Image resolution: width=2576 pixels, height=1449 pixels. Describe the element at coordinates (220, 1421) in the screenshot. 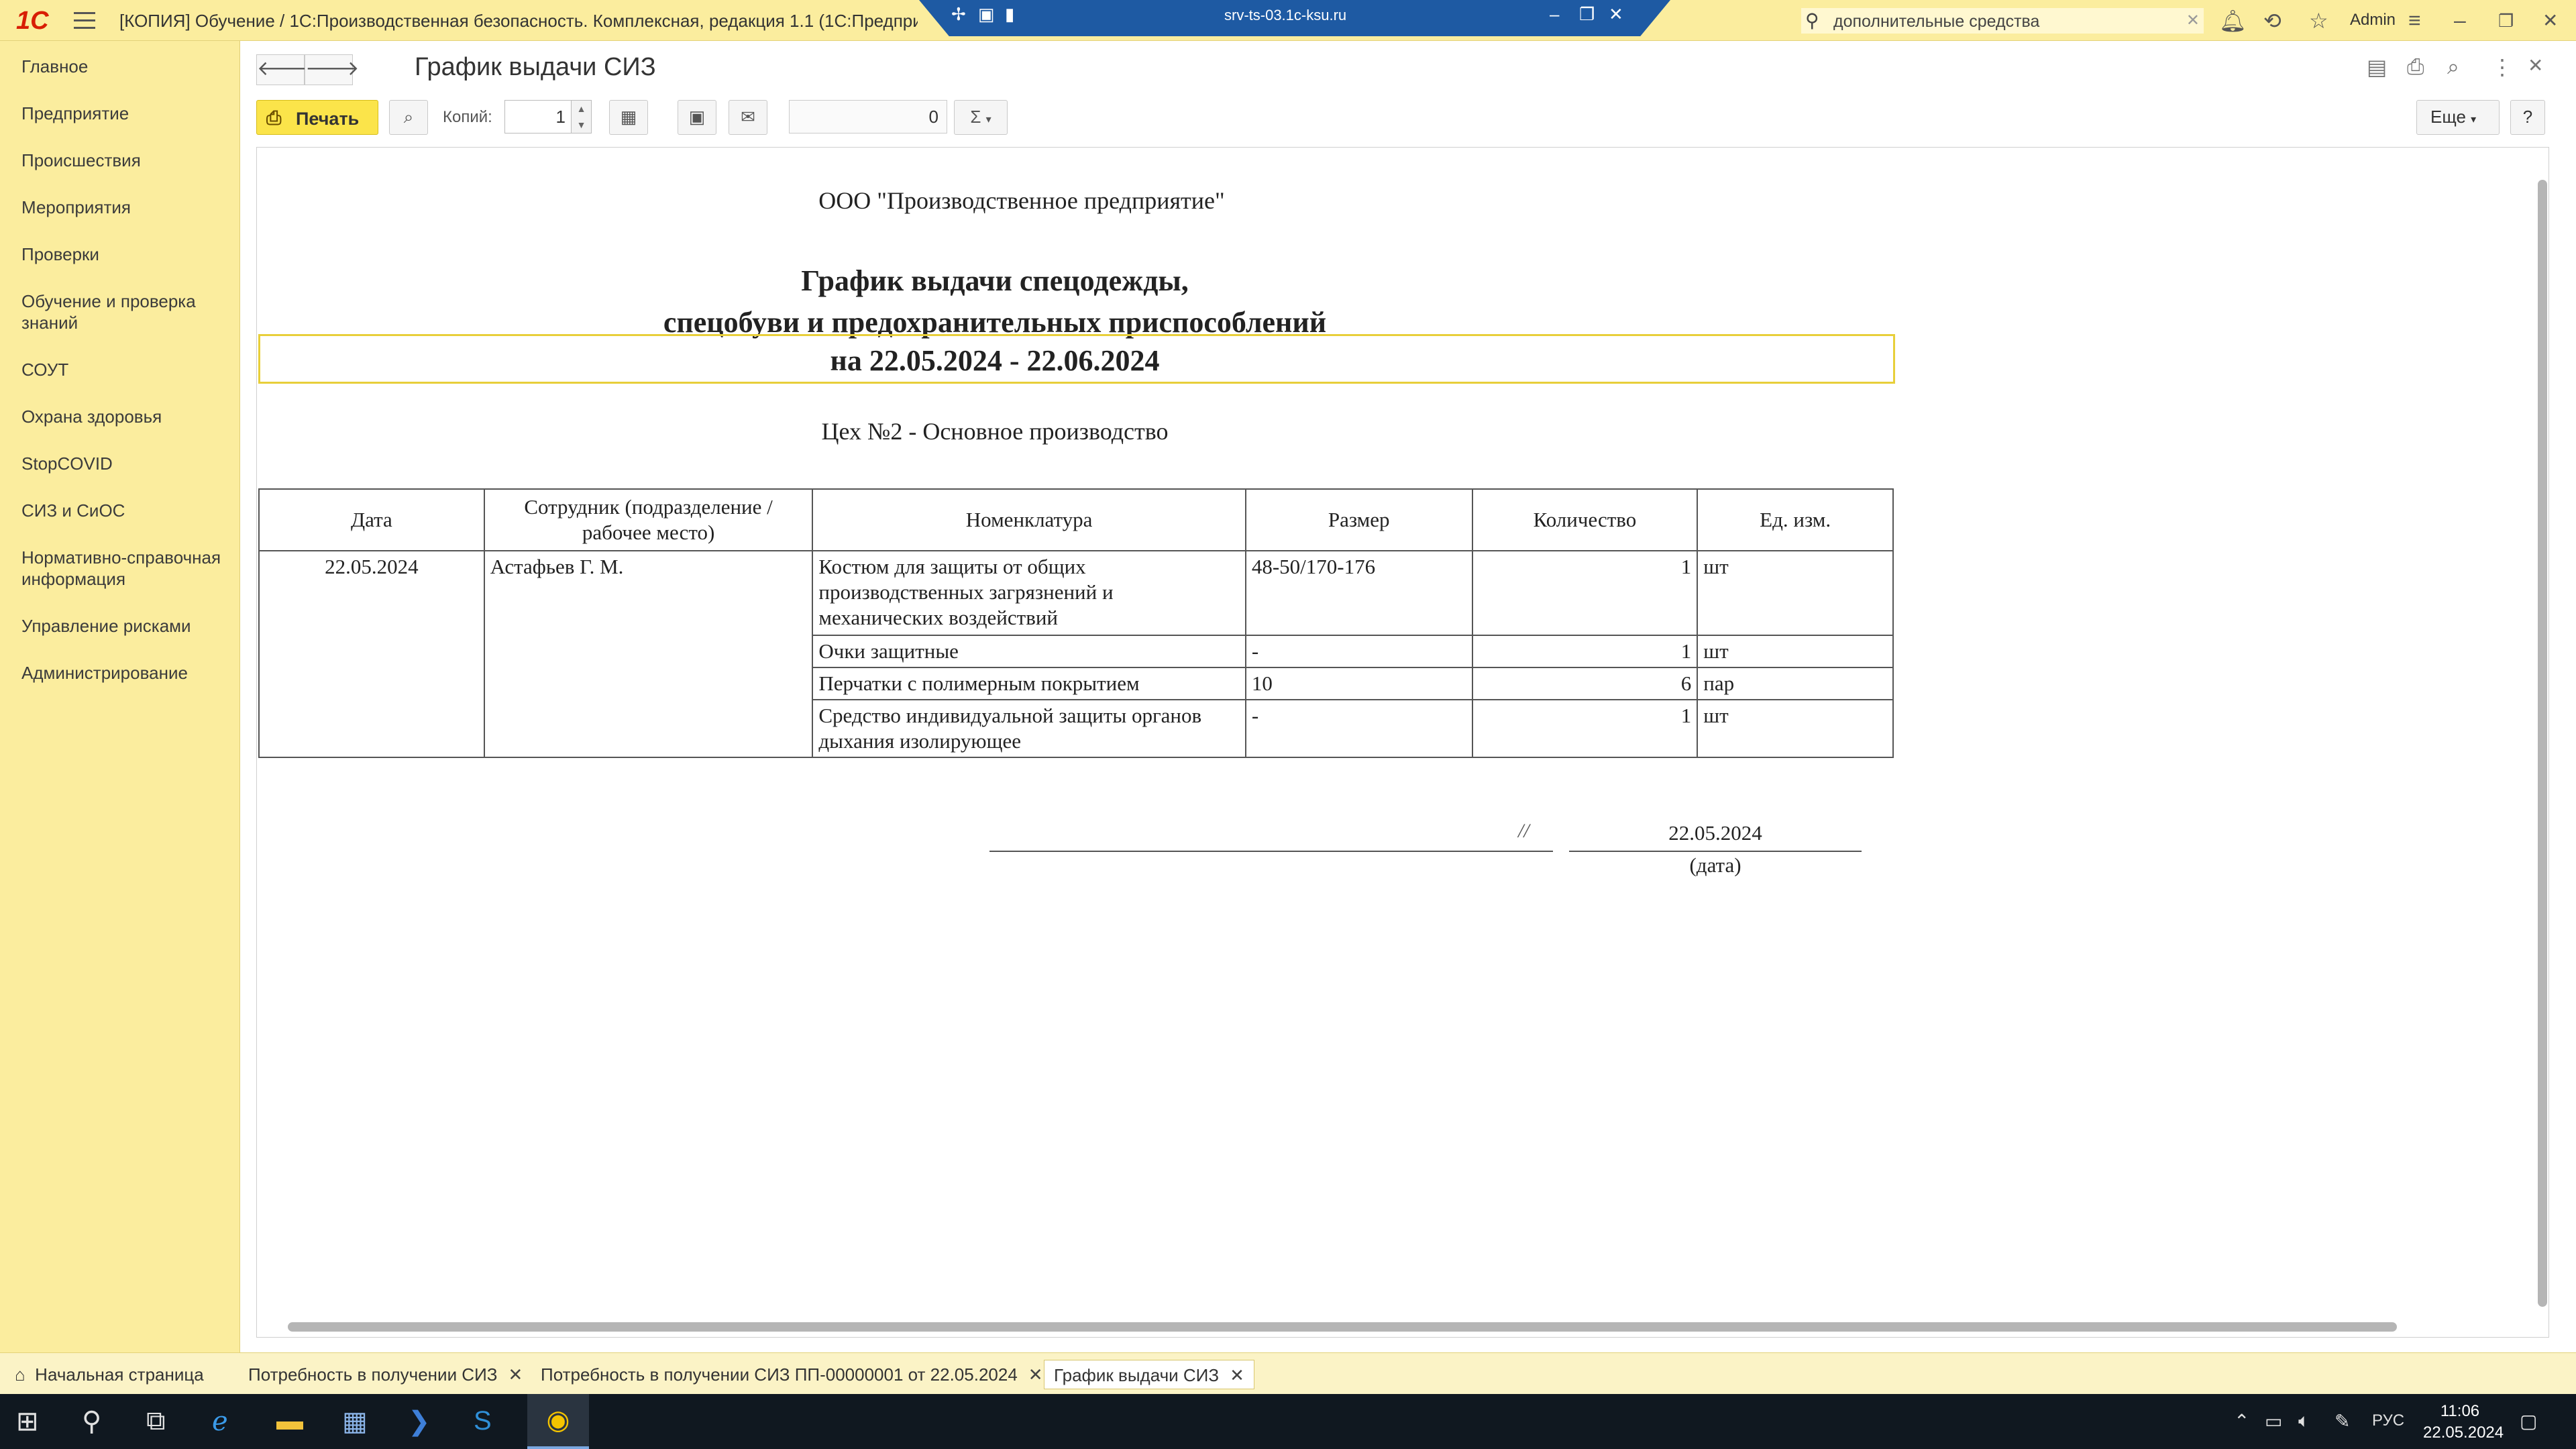

I see `internet-explorer-icon: ℯ` at that location.